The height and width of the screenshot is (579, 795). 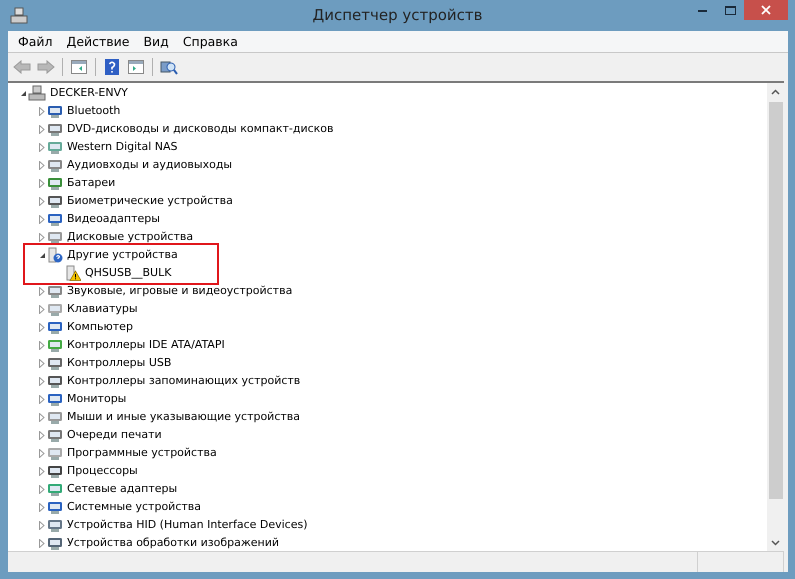 What do you see at coordinates (200, 129) in the screenshot?
I see `tree-item: DVD-дисководы и дисководы компакт-дисков` at bounding box center [200, 129].